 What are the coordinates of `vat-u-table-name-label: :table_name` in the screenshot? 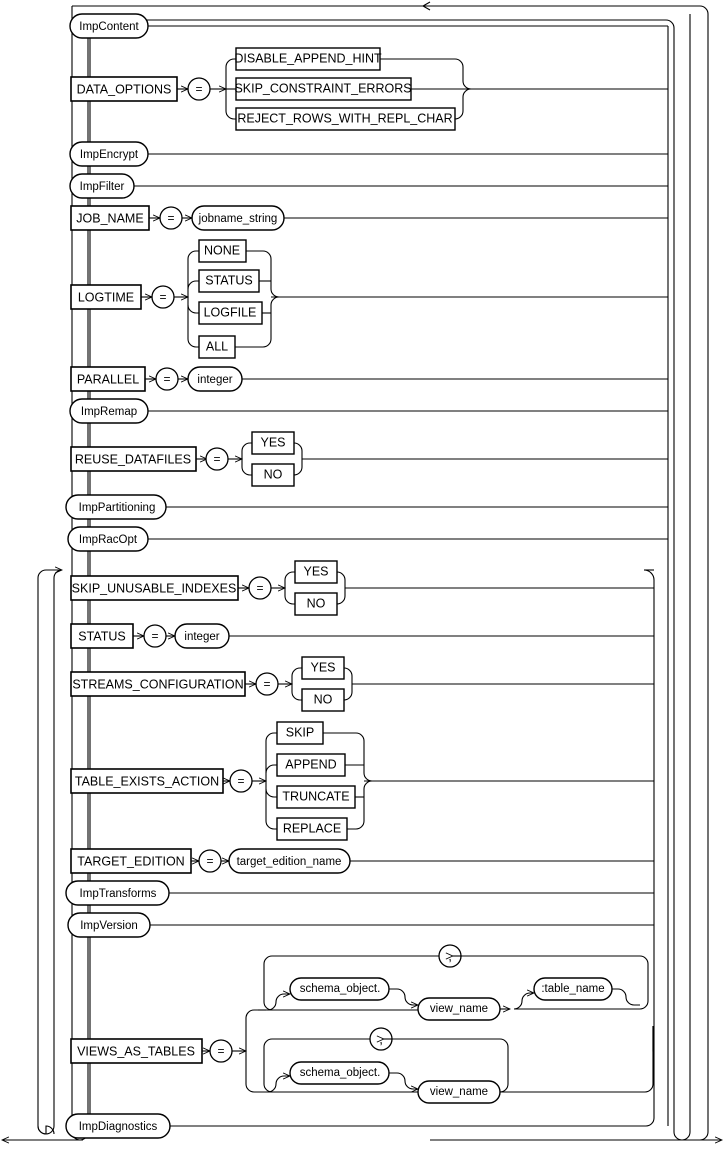 It's located at (572, 989).